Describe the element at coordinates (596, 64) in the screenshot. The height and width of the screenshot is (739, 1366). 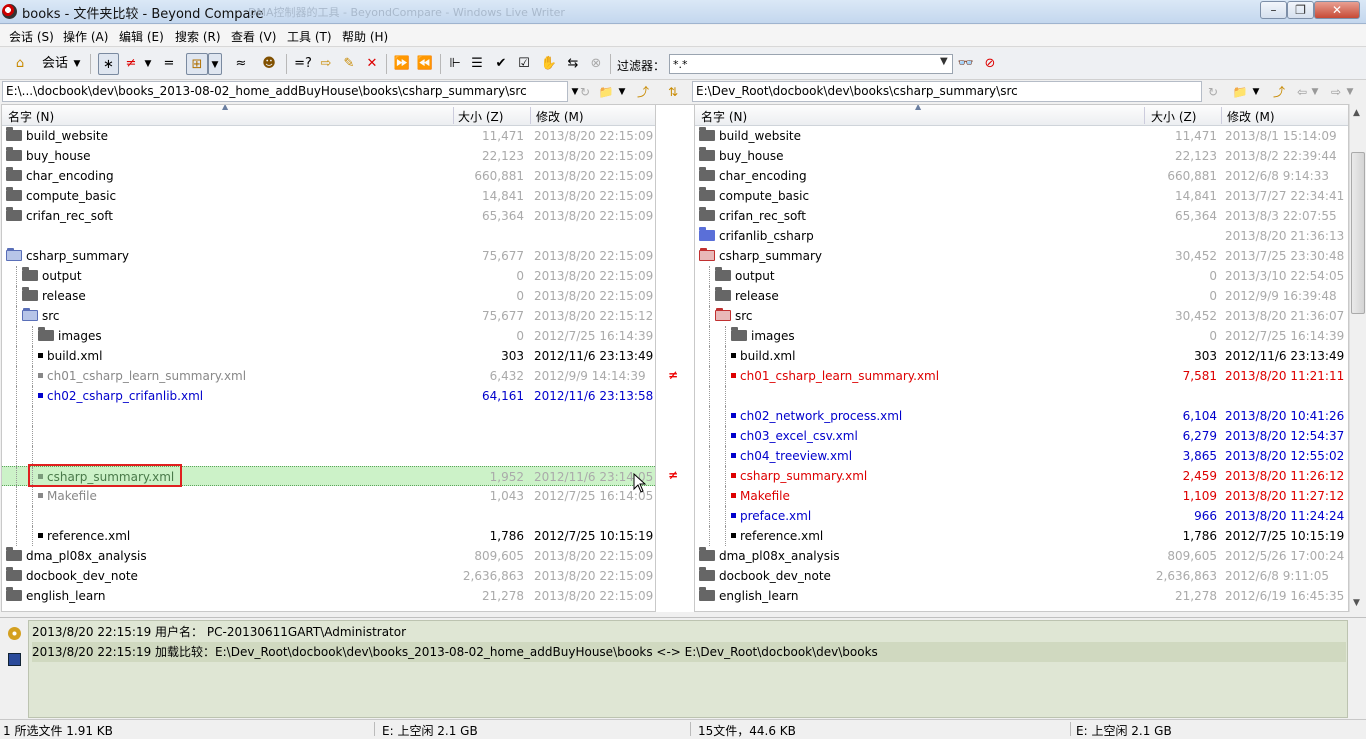
I see `stop-icon: ⊗` at that location.